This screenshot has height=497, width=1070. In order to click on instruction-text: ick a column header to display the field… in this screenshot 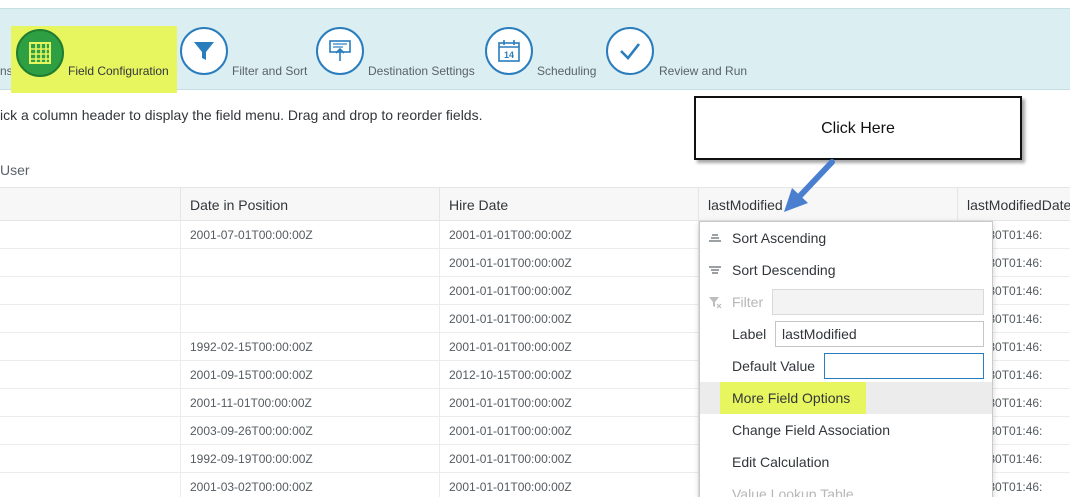, I will do `click(241, 115)`.